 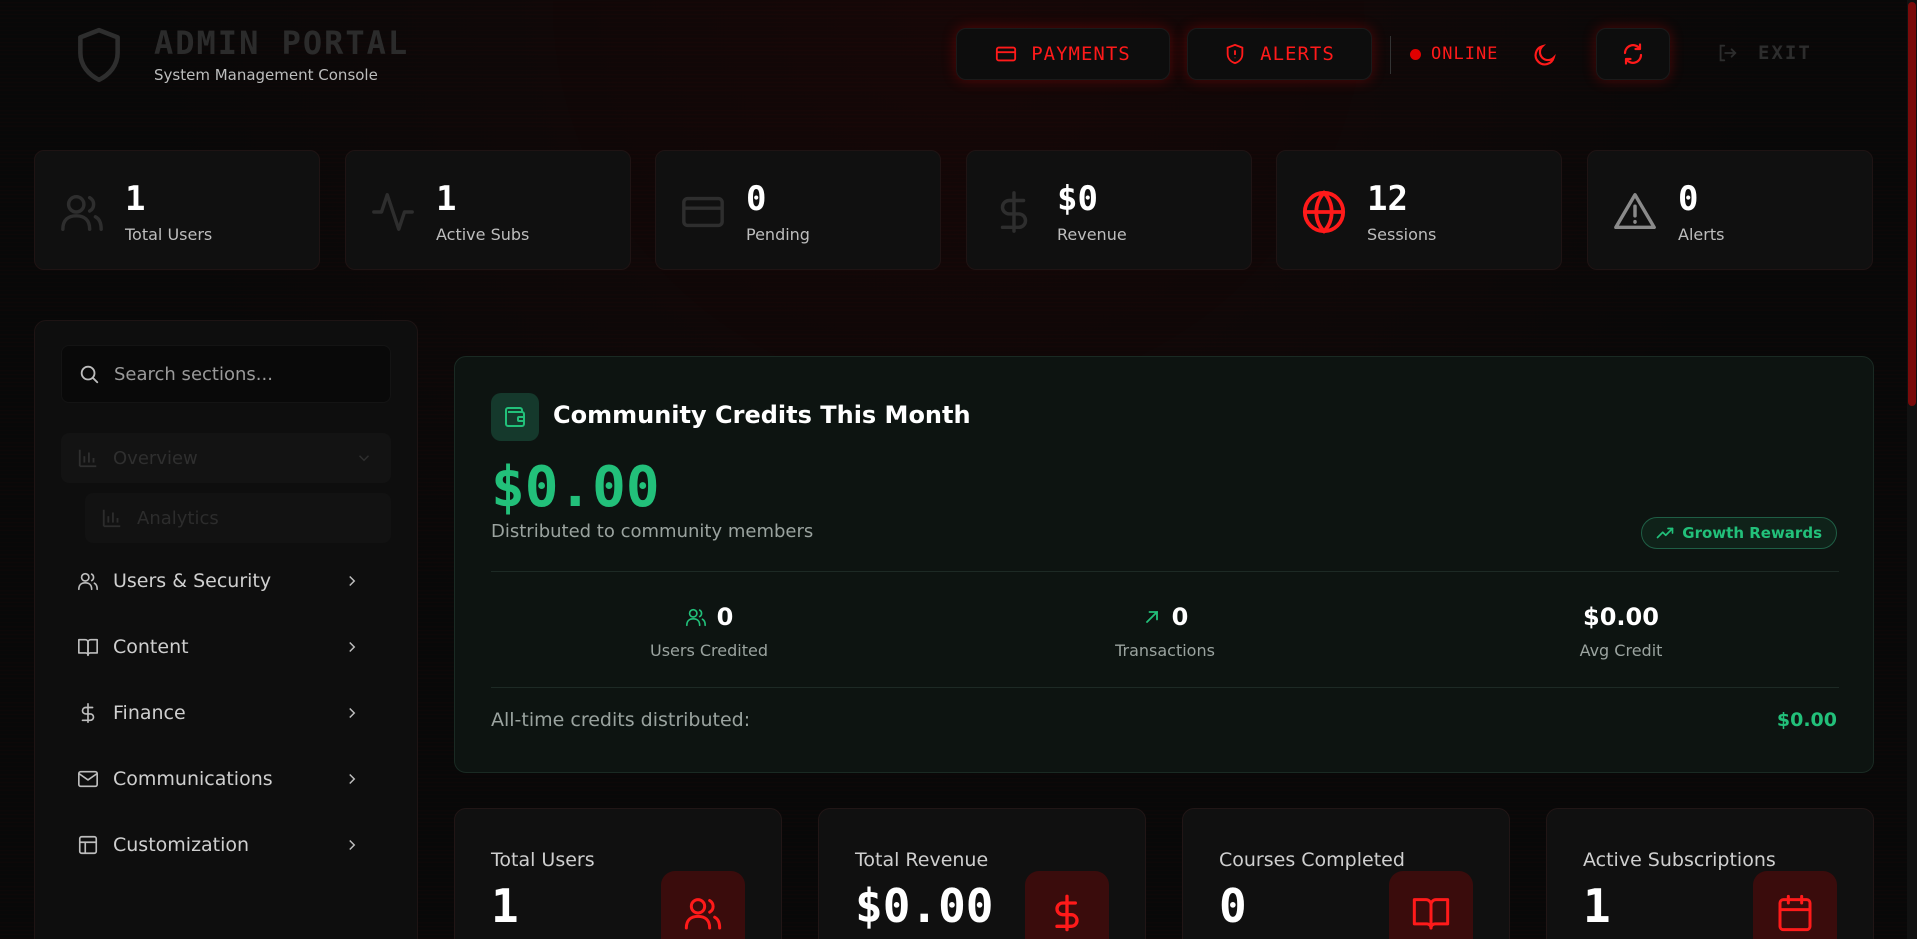 I want to click on sidebar-item-label: Finance, so click(x=149, y=713).